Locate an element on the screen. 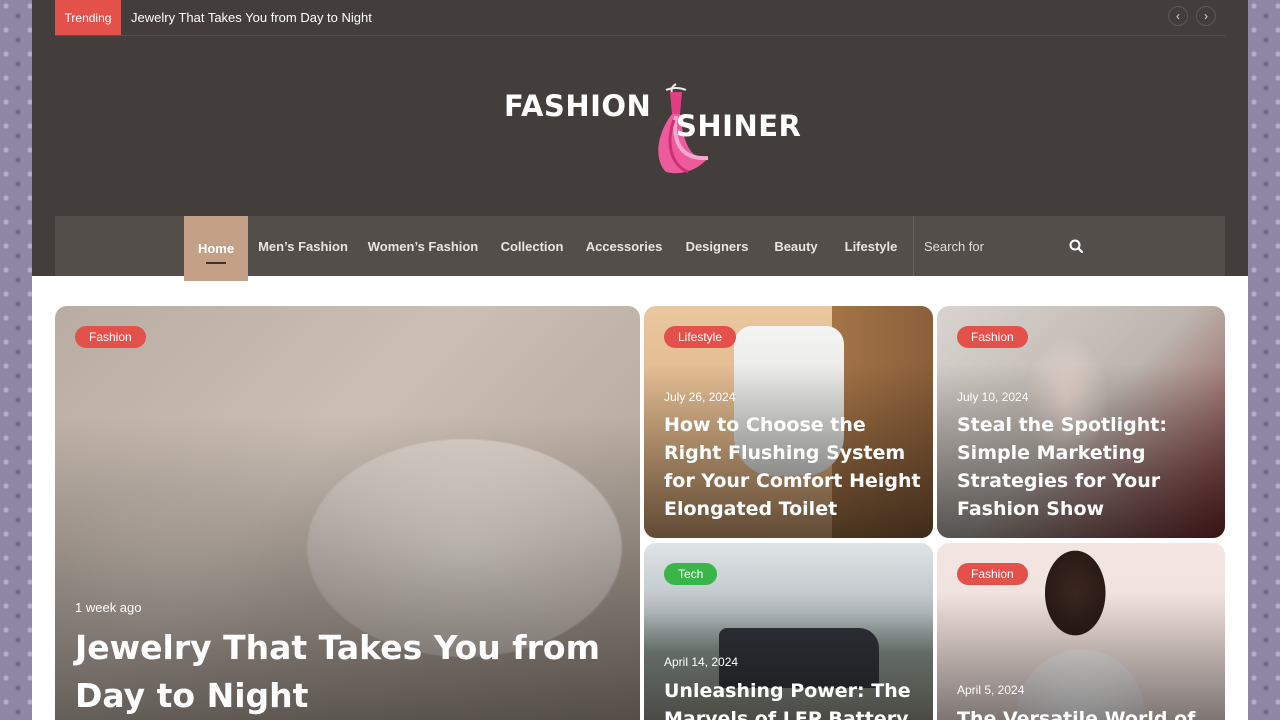 Image resolution: width=1280 pixels, height=720 pixels. post-date: April 14, 2024 is located at coordinates (701, 662).